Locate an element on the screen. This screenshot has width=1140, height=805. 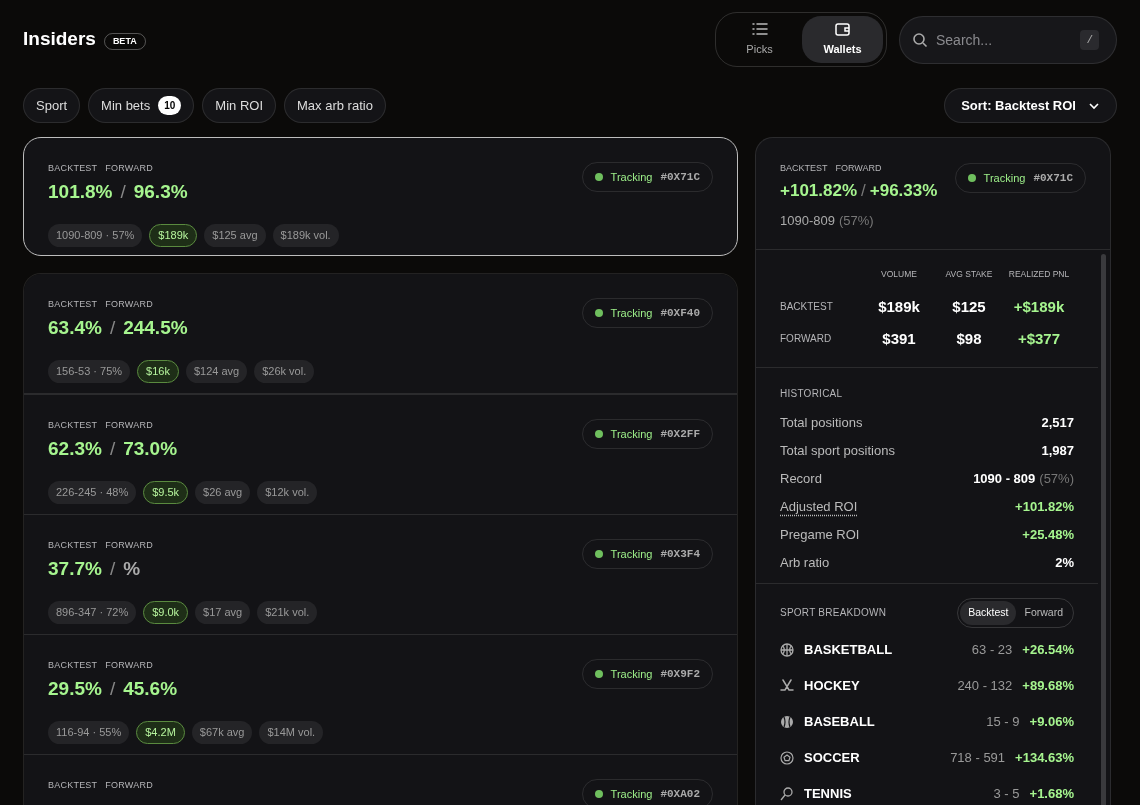
view-tab: Wallets is located at coordinates (842, 39).